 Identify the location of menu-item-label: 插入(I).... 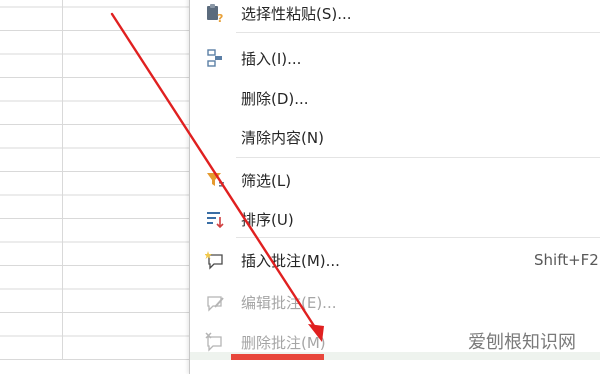
(271, 58).